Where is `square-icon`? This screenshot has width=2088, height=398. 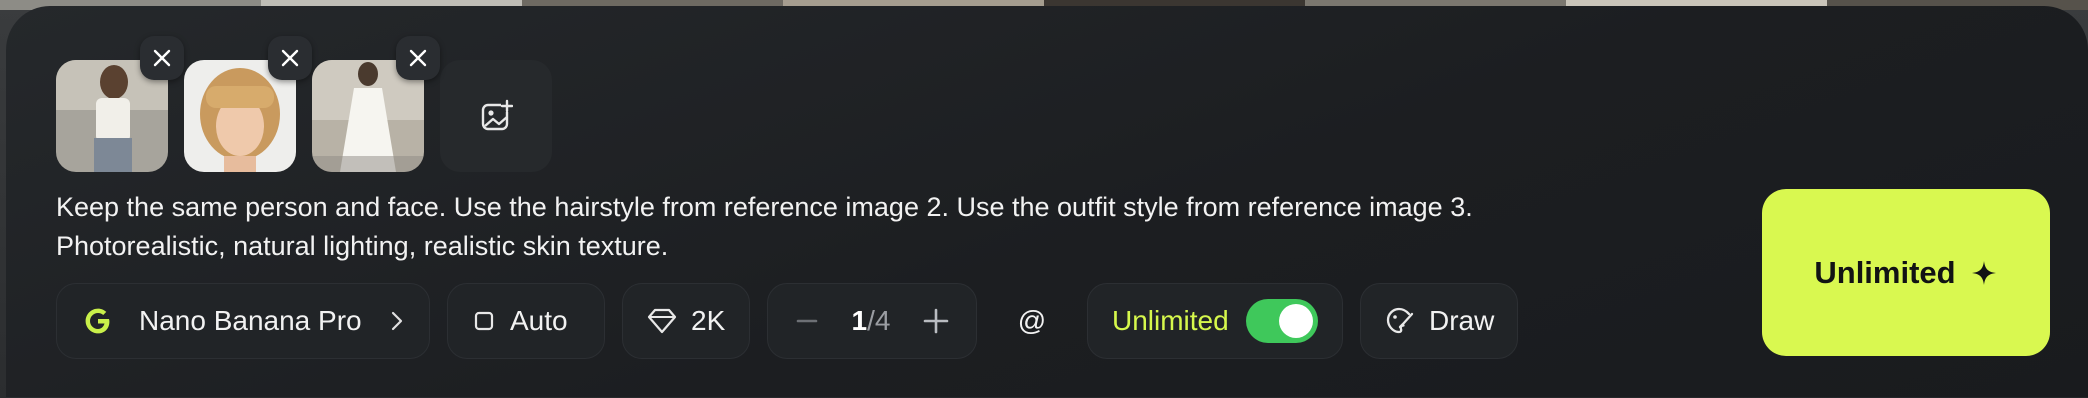
square-icon is located at coordinates (484, 321).